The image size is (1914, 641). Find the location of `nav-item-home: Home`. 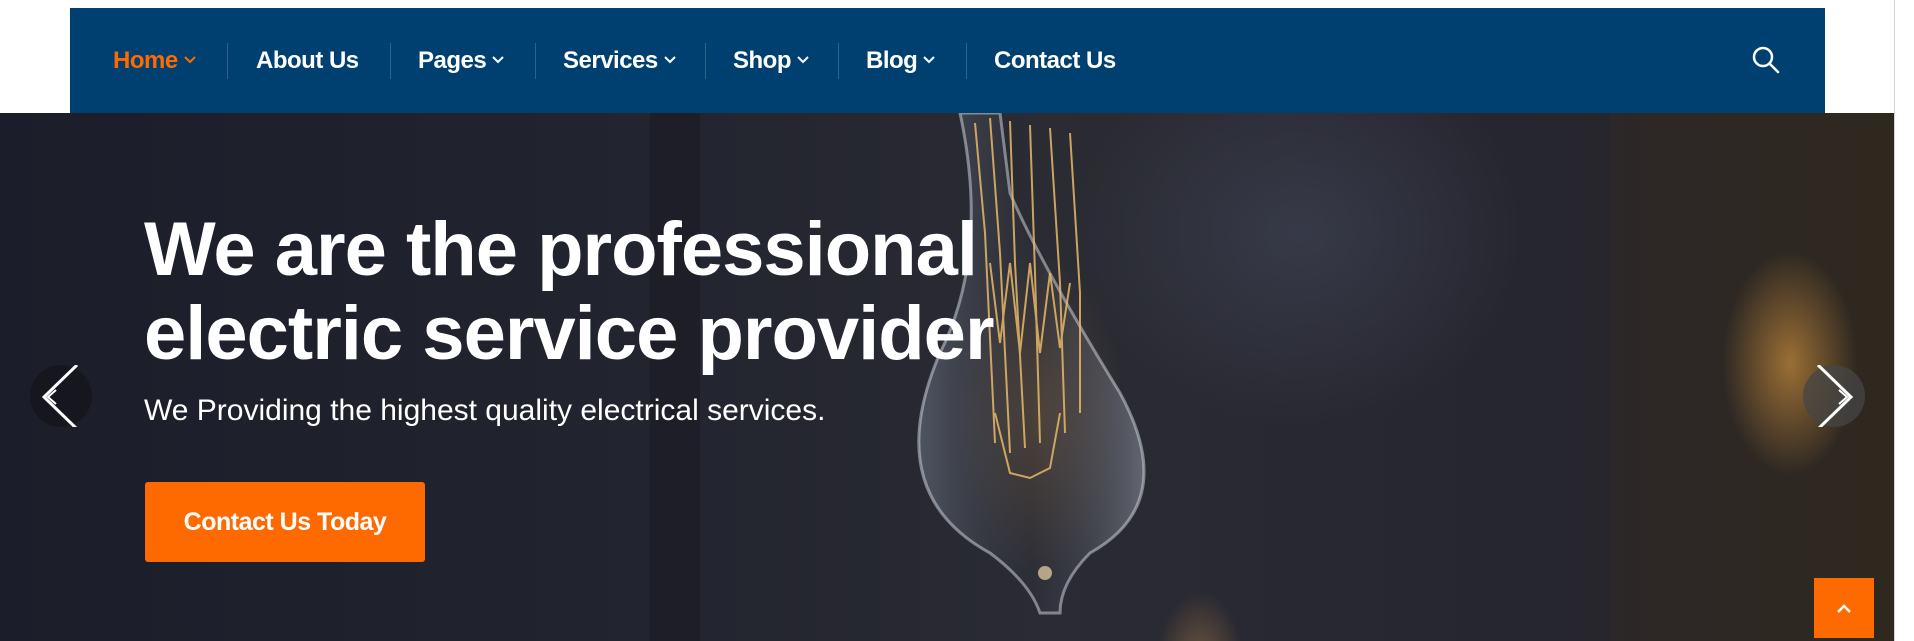

nav-item-home: Home is located at coordinates (154, 60).